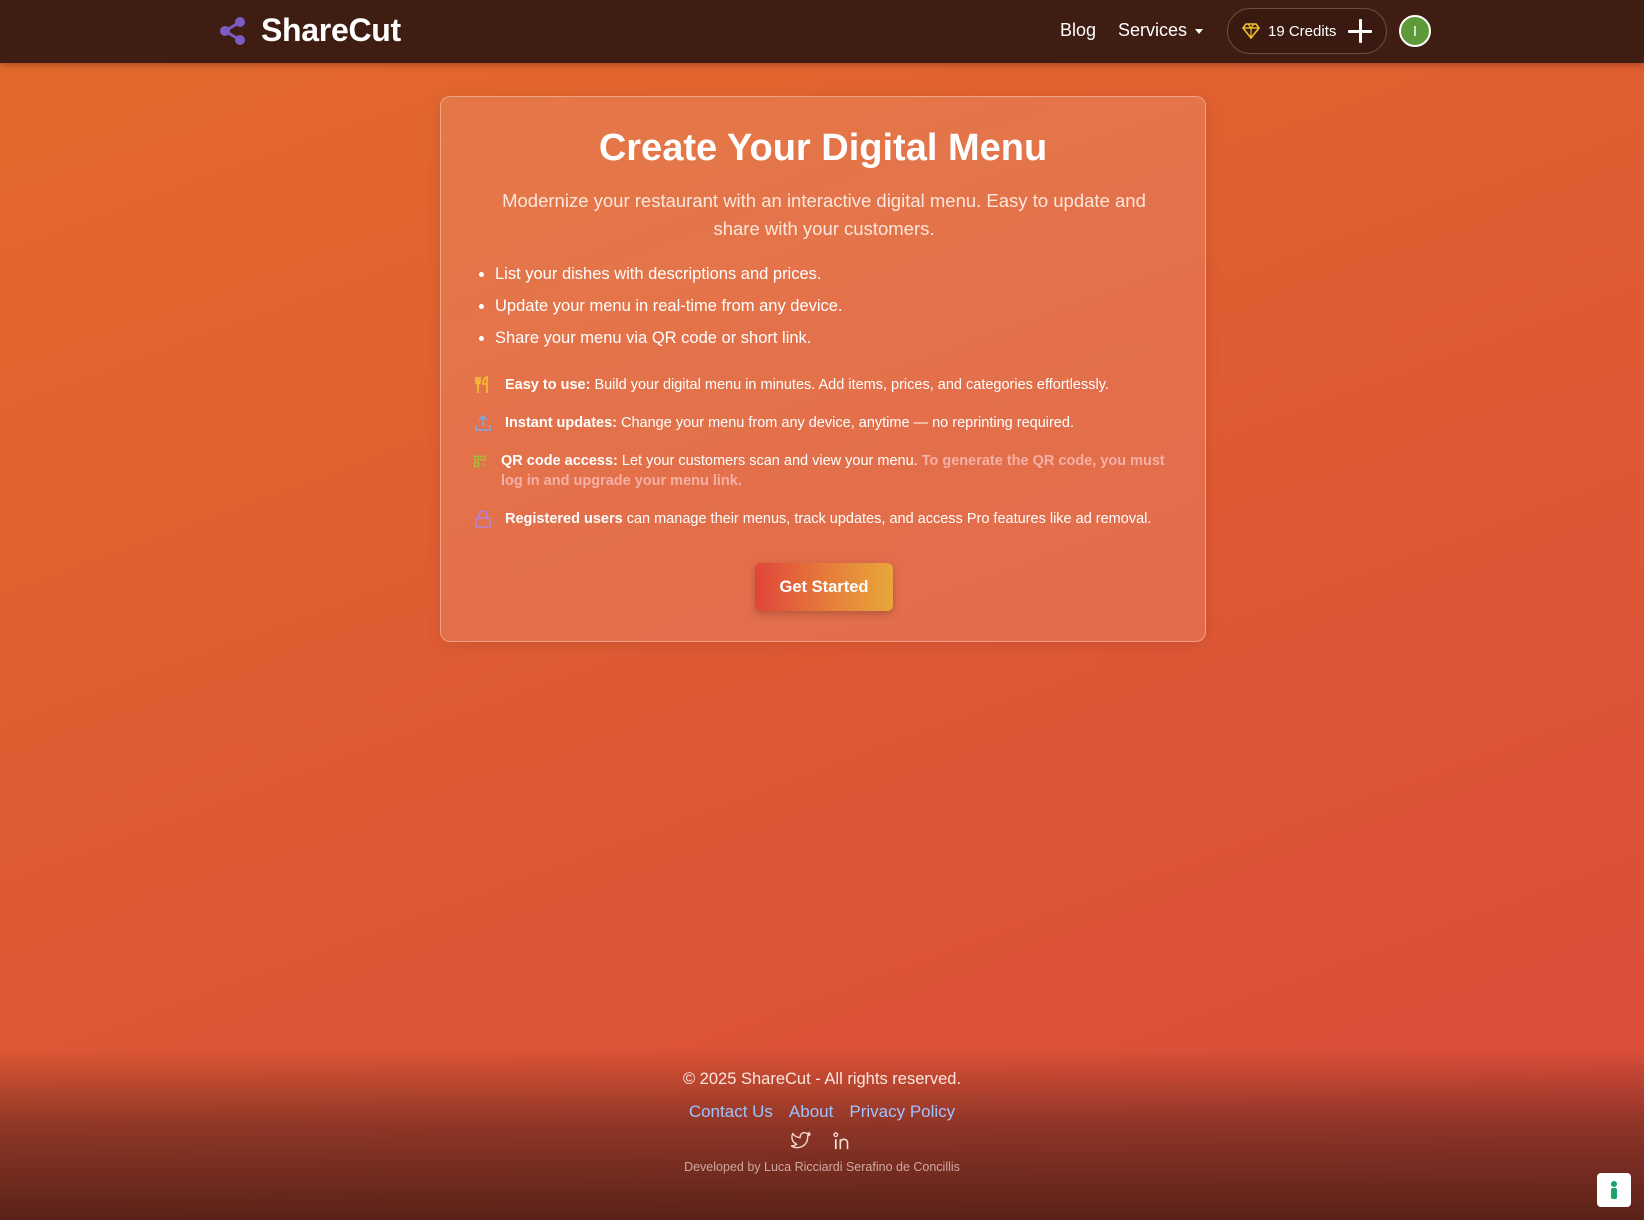  What do you see at coordinates (559, 461) in the screenshot?
I see `feature-label: QR code access:` at bounding box center [559, 461].